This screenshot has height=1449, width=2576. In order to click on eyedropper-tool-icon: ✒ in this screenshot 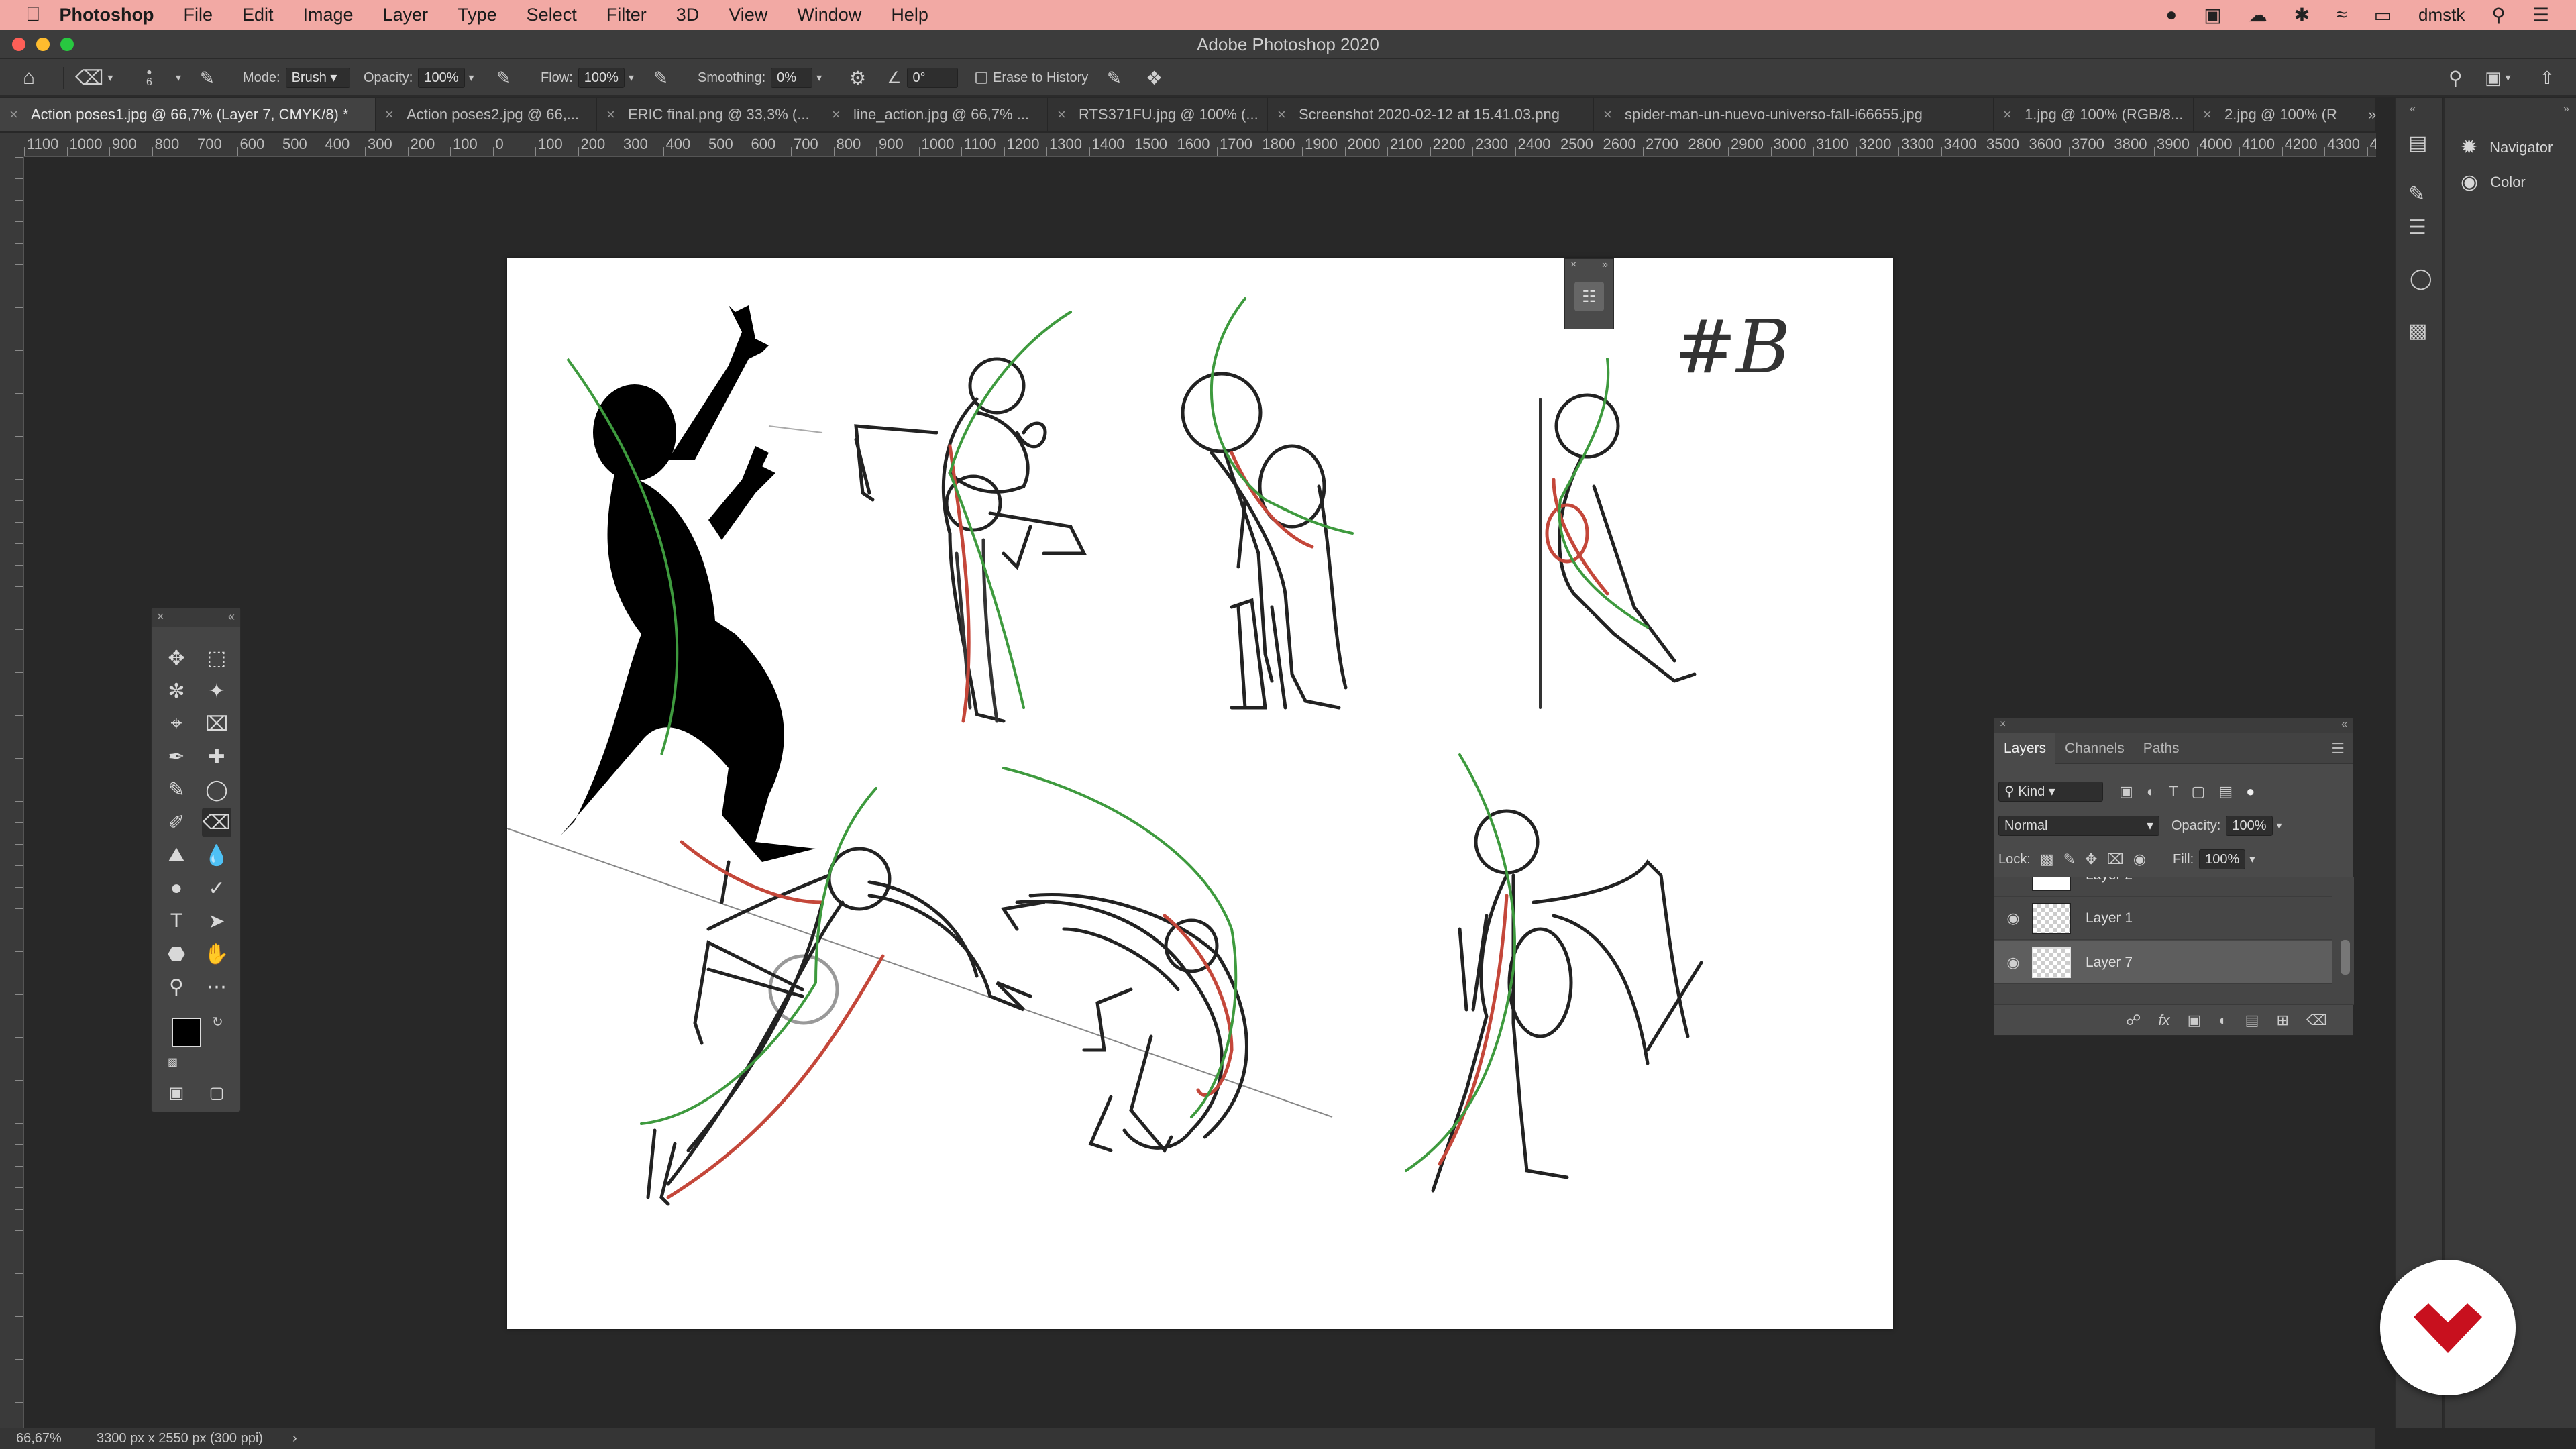, I will do `click(176, 756)`.